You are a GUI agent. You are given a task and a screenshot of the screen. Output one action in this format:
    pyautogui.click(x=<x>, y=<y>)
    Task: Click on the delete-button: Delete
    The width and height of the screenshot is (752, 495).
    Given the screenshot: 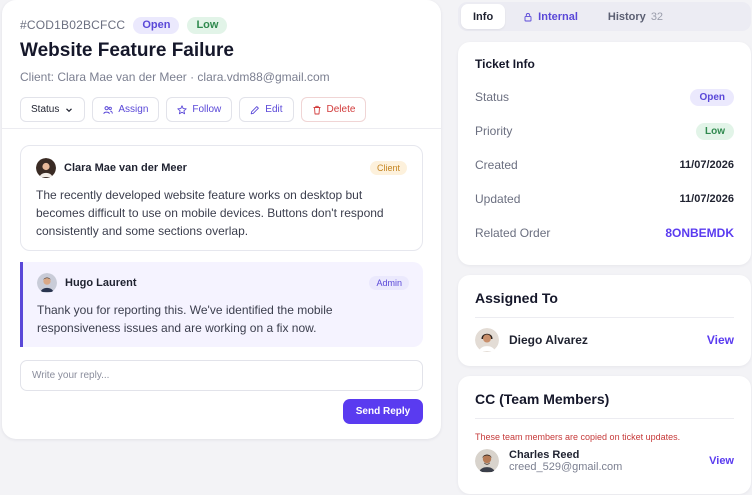 What is the action you would take?
    pyautogui.click(x=333, y=109)
    